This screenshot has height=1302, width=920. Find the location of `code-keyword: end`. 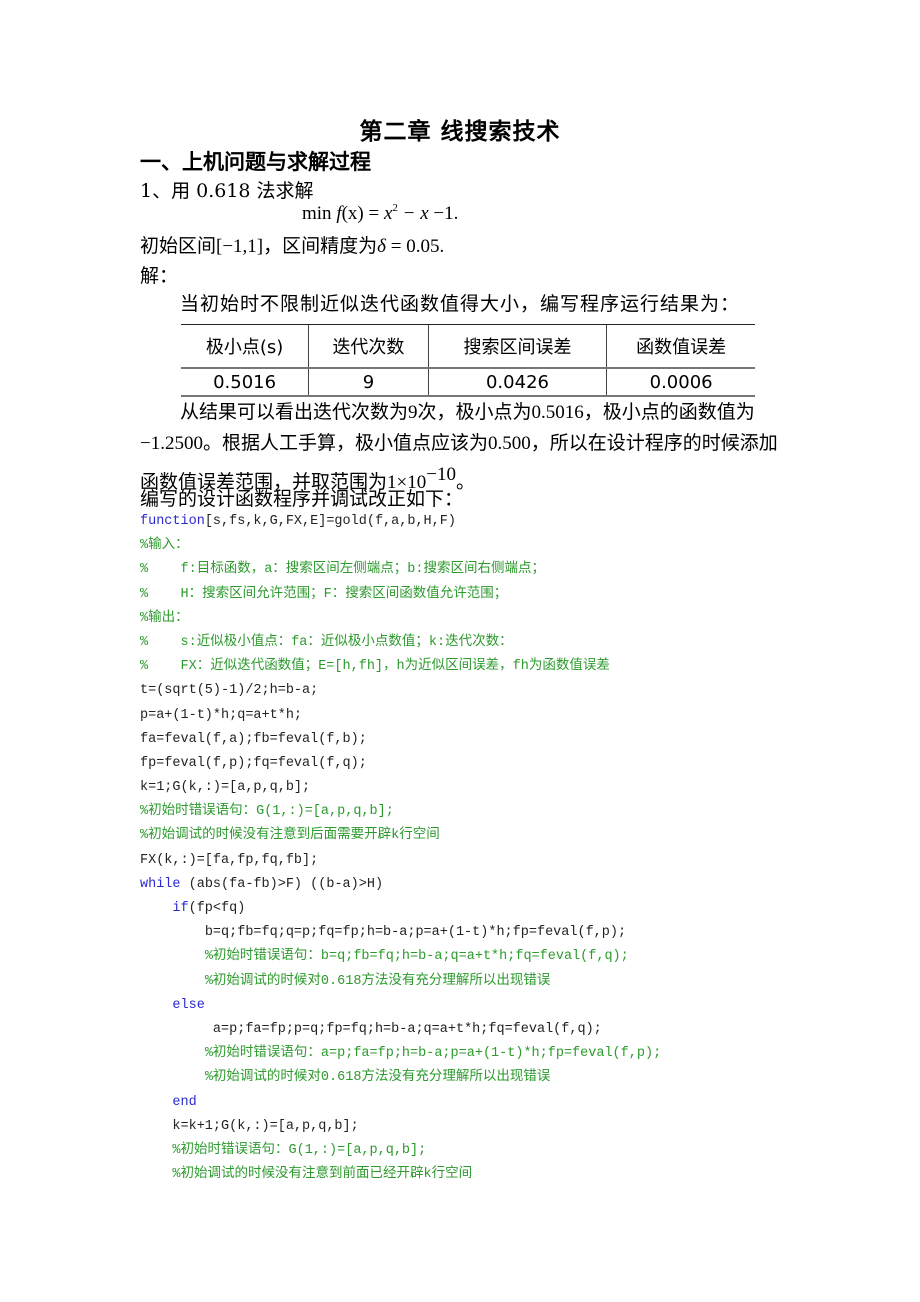

code-keyword: end is located at coordinates (184, 1102).